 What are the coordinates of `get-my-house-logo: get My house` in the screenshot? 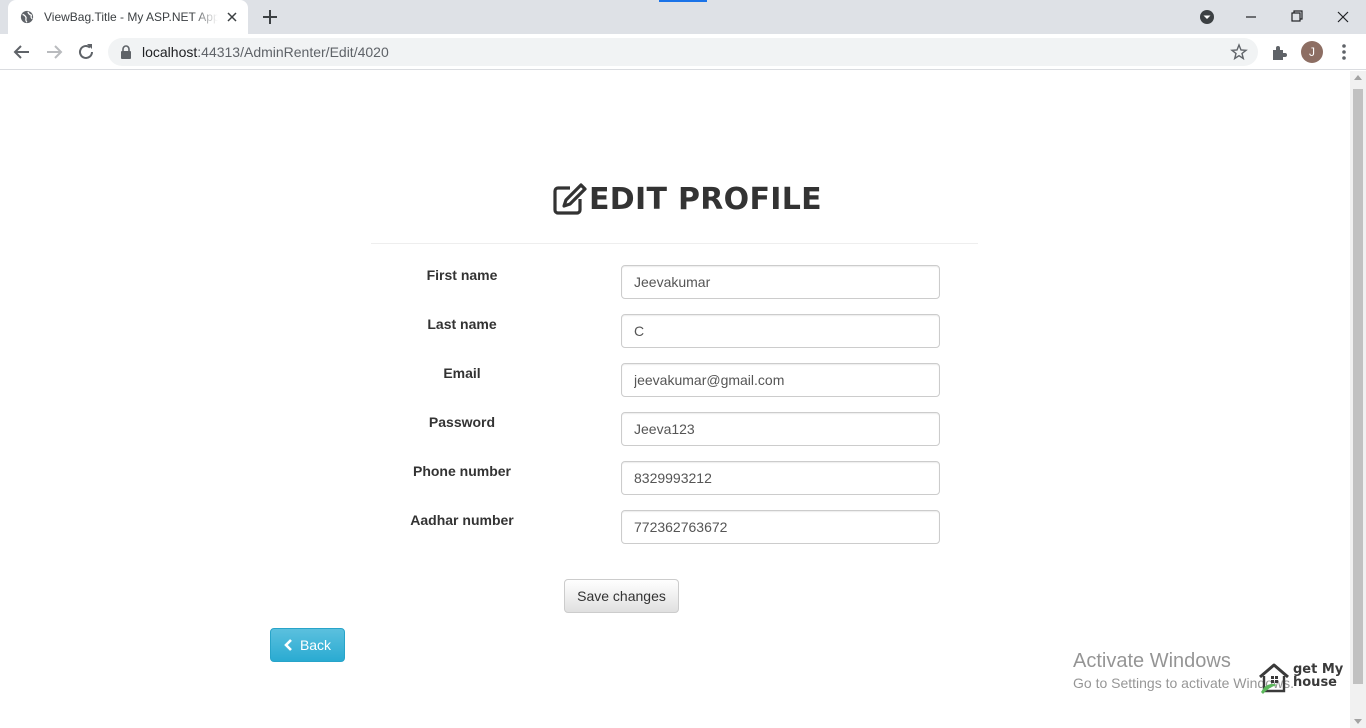 It's located at (1302, 679).